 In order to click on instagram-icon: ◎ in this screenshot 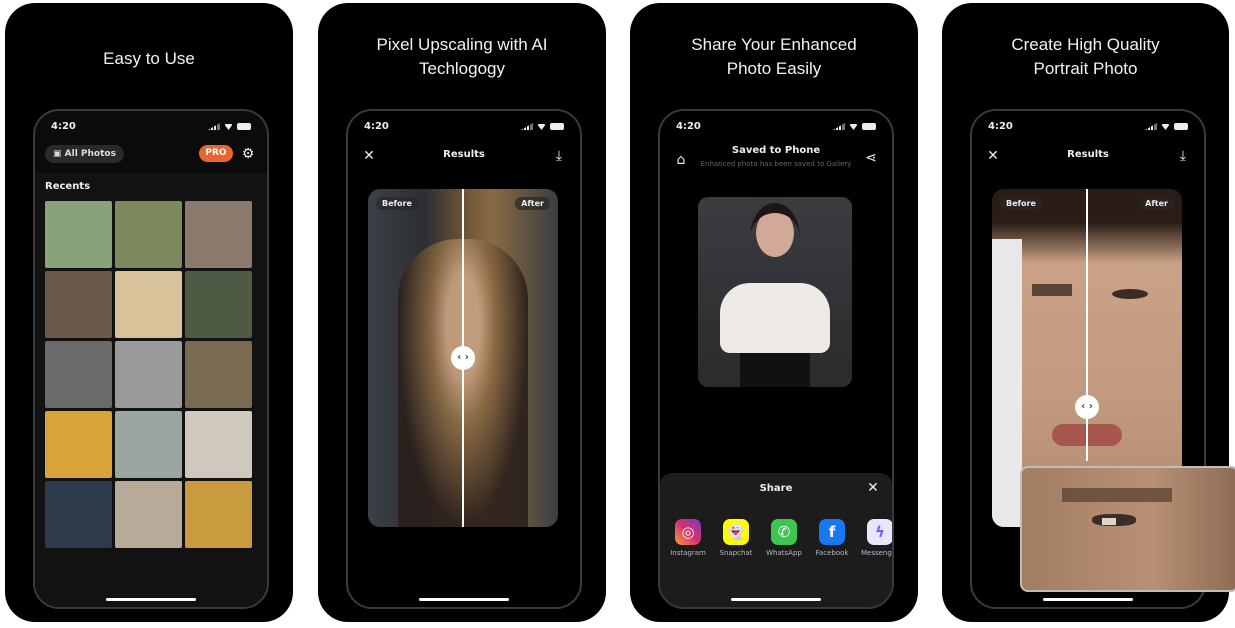, I will do `click(688, 532)`.